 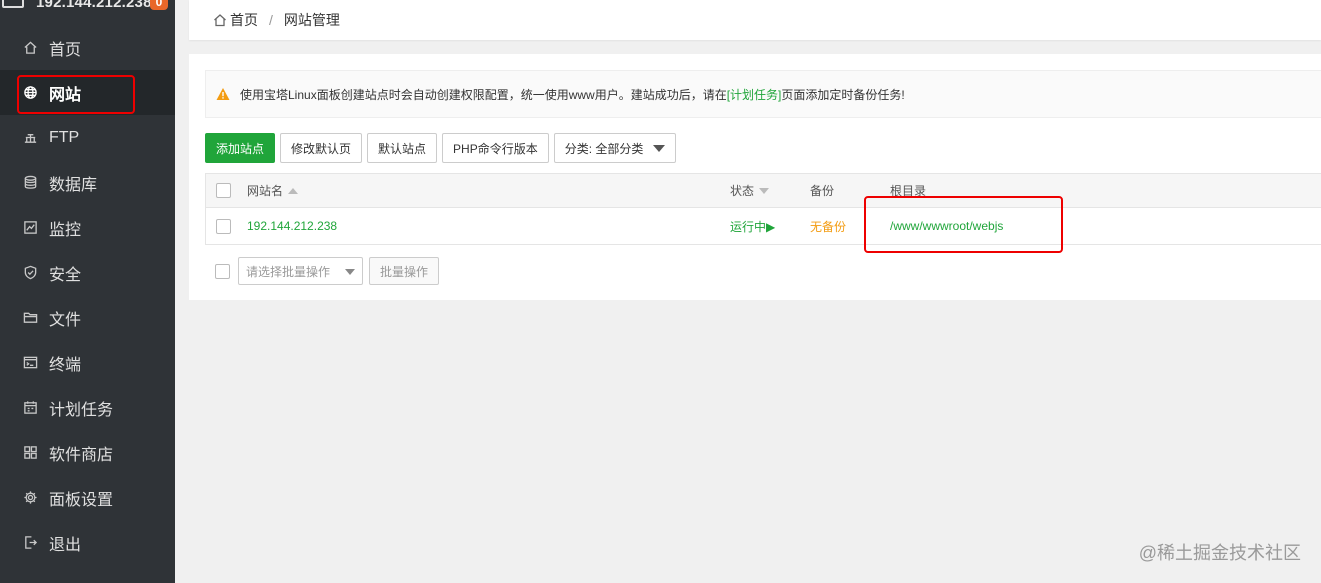 I want to click on column-status-label: 状态, so click(x=742, y=191).